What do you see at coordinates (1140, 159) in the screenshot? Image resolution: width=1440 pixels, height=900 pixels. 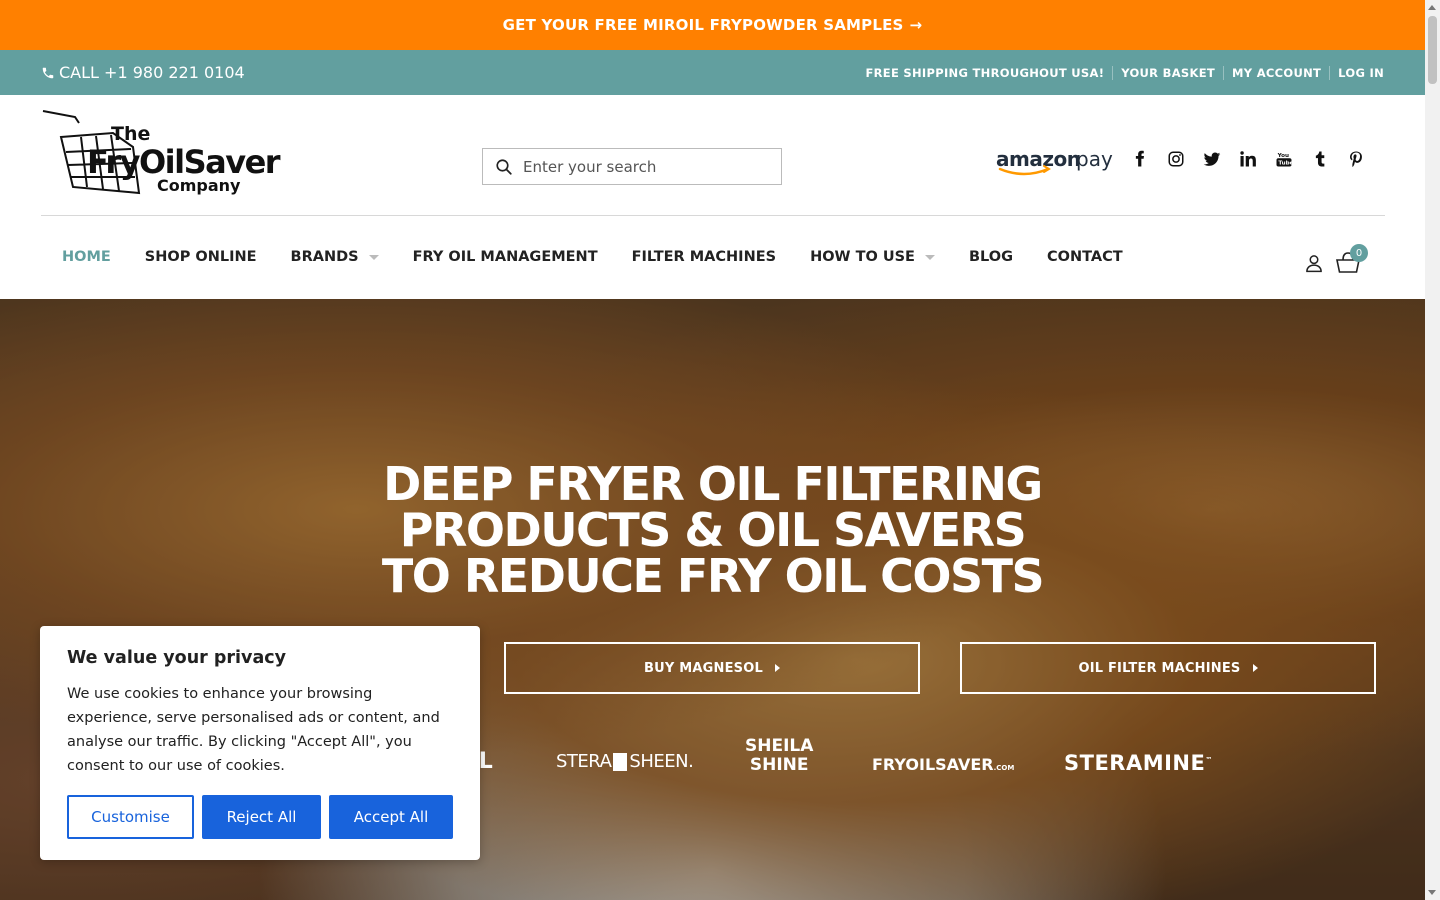 I see `facebook-icon` at bounding box center [1140, 159].